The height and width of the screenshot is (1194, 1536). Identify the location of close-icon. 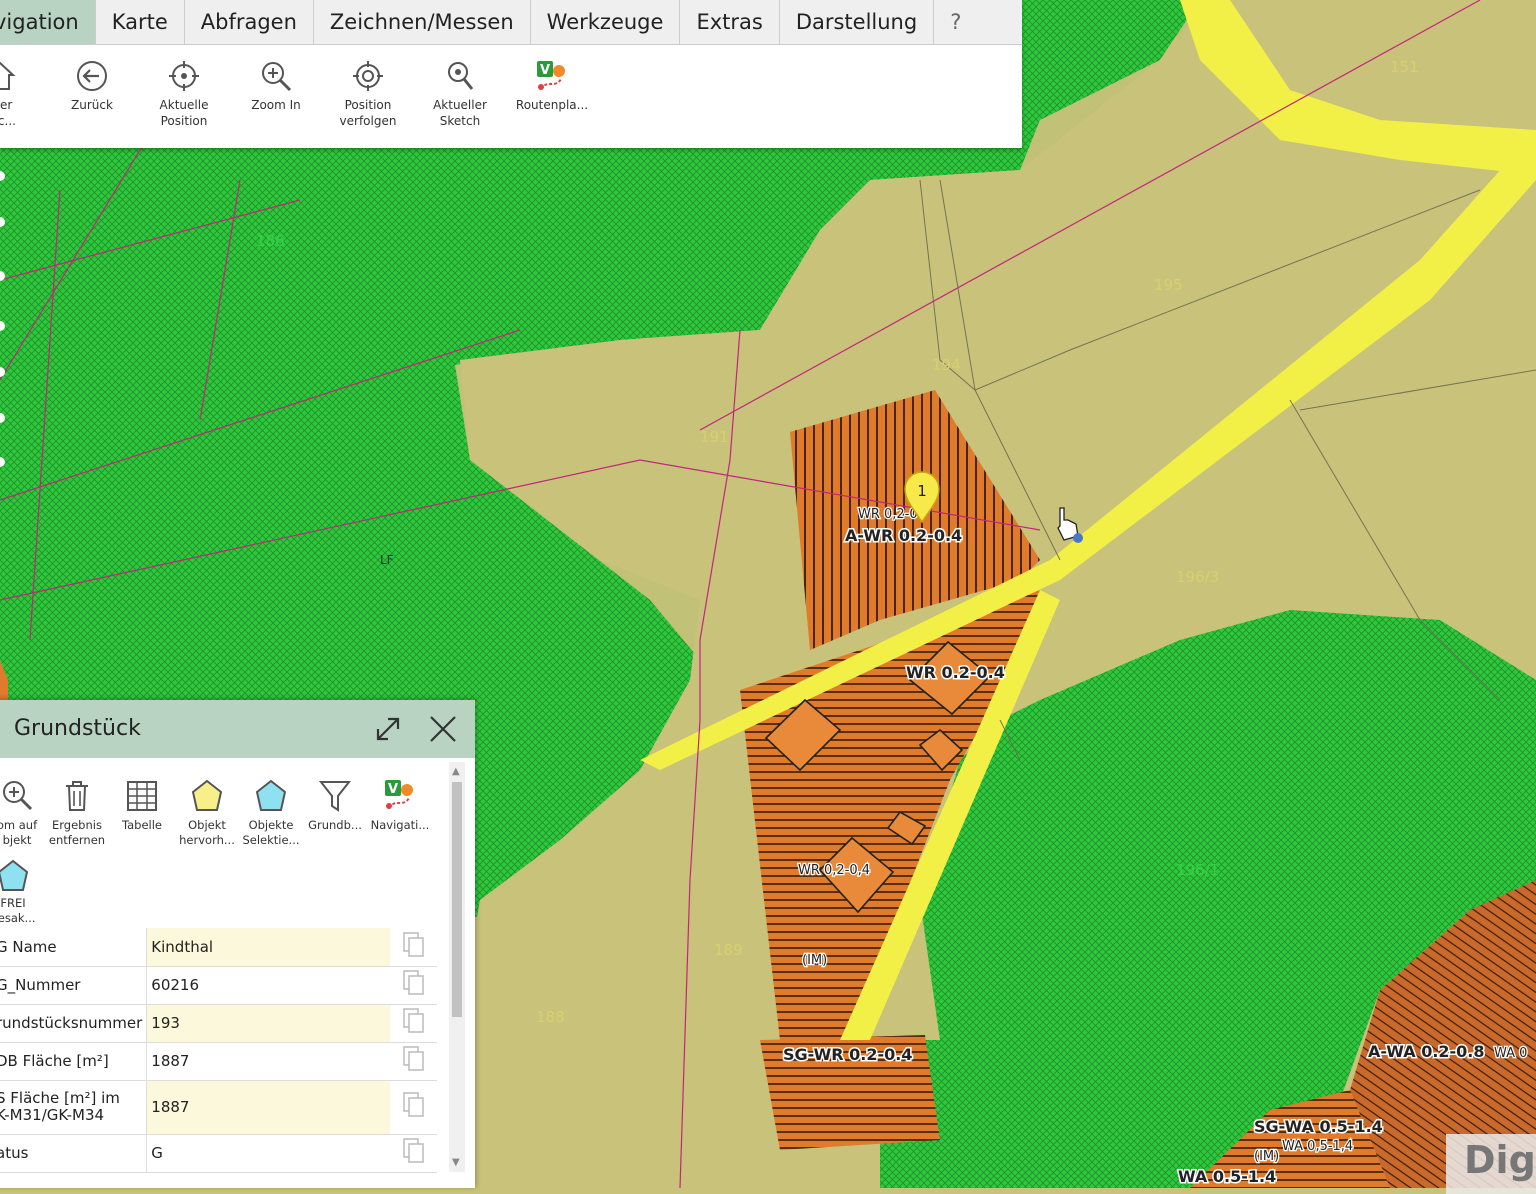
(443, 729).